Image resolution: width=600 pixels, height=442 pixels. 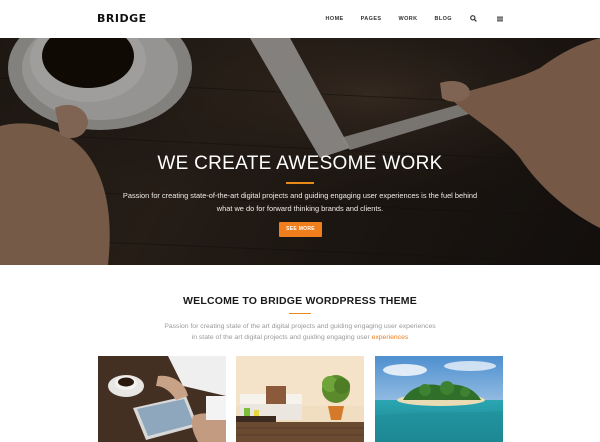 What do you see at coordinates (300, 19) in the screenshot?
I see `site-header: BRIDGE HOME PAGES WORK BLOG` at bounding box center [300, 19].